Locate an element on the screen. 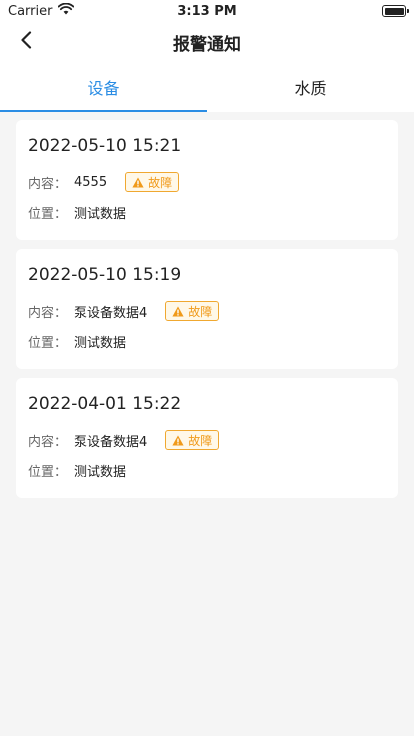 This screenshot has width=414, height=736. battery-icon is located at coordinates (395, 11).